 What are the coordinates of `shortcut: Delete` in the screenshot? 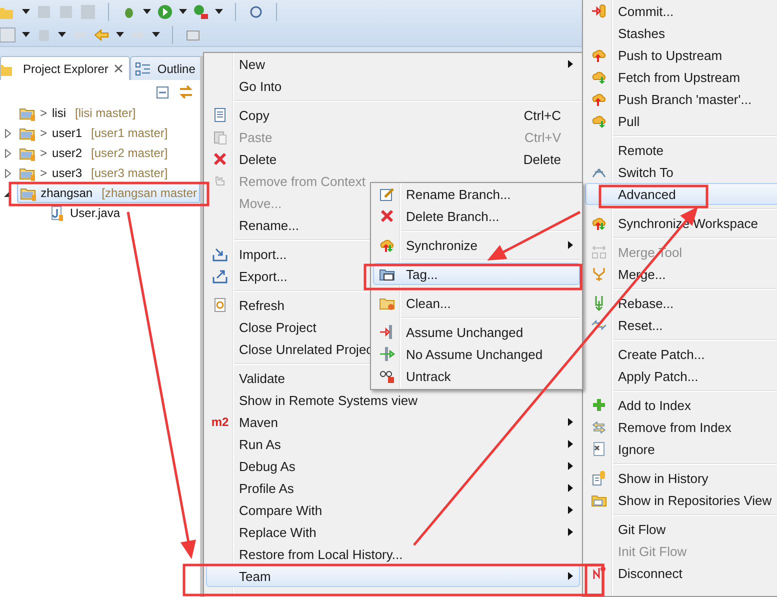 It's located at (541, 159).